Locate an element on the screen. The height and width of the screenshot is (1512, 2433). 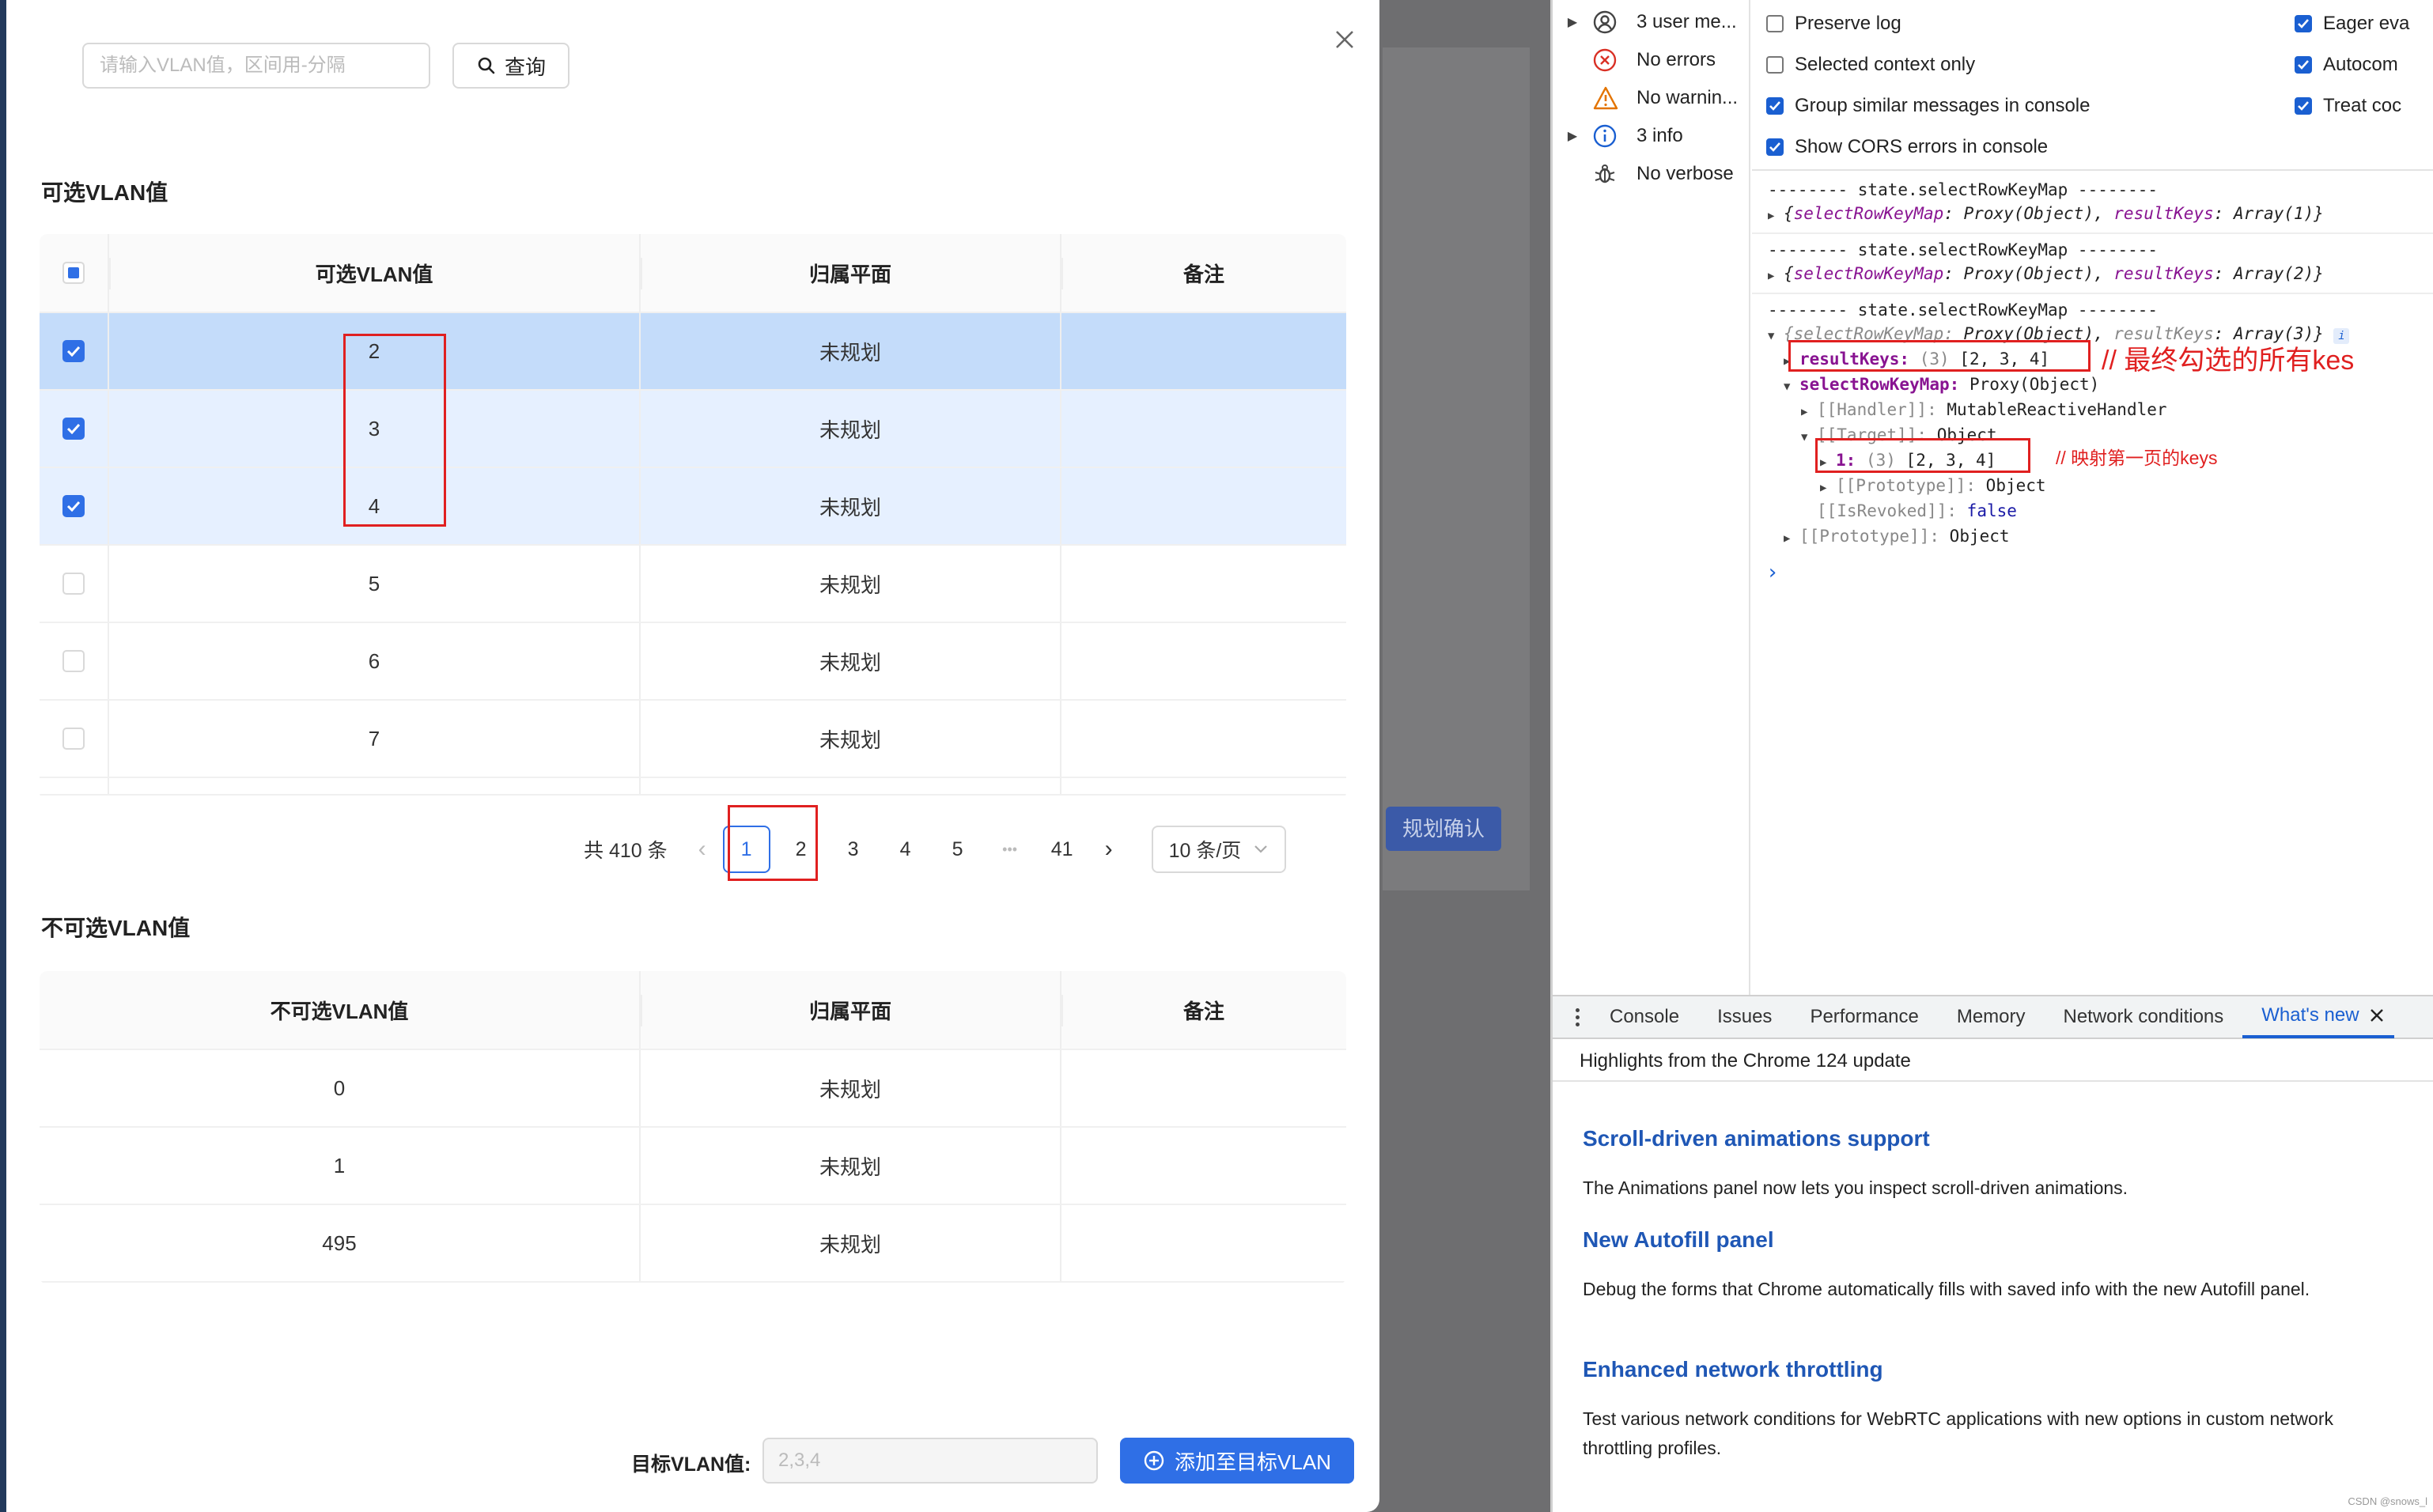
setting-option: Treat coc is located at coordinates (2348, 106).